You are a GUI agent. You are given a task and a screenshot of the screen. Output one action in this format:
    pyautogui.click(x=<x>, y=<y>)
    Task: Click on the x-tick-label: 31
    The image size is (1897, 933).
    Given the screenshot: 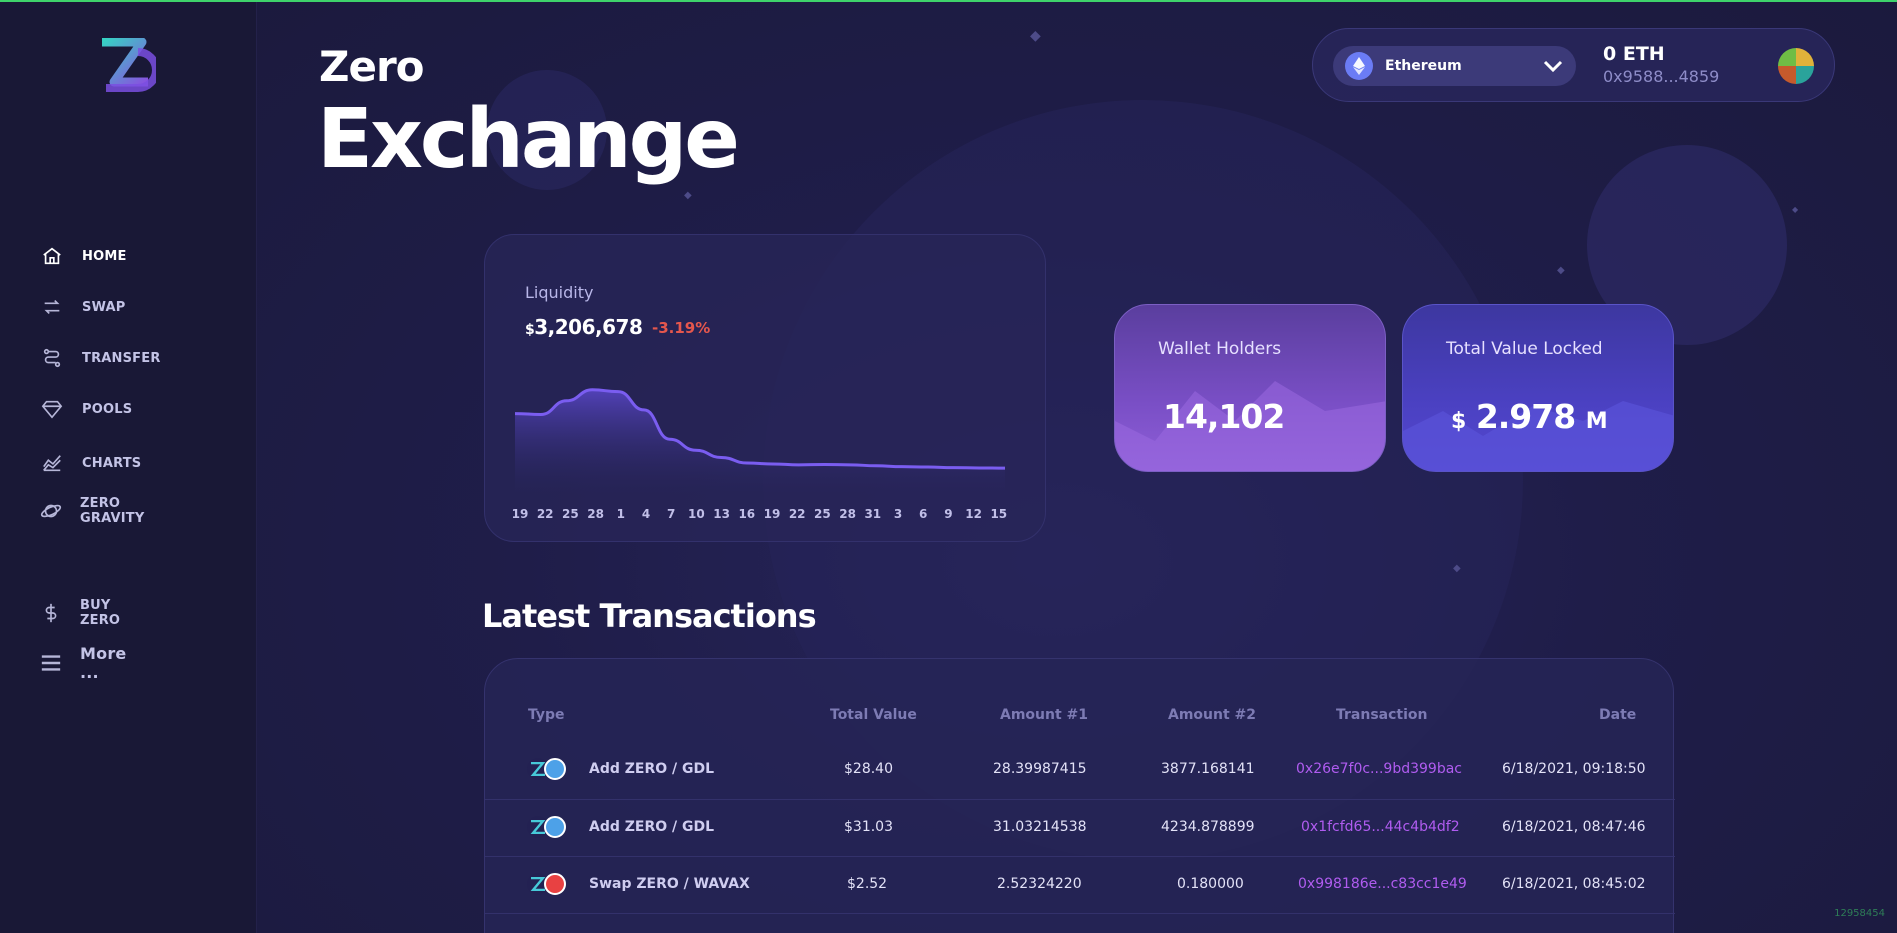 What is the action you would take?
    pyautogui.click(x=873, y=514)
    